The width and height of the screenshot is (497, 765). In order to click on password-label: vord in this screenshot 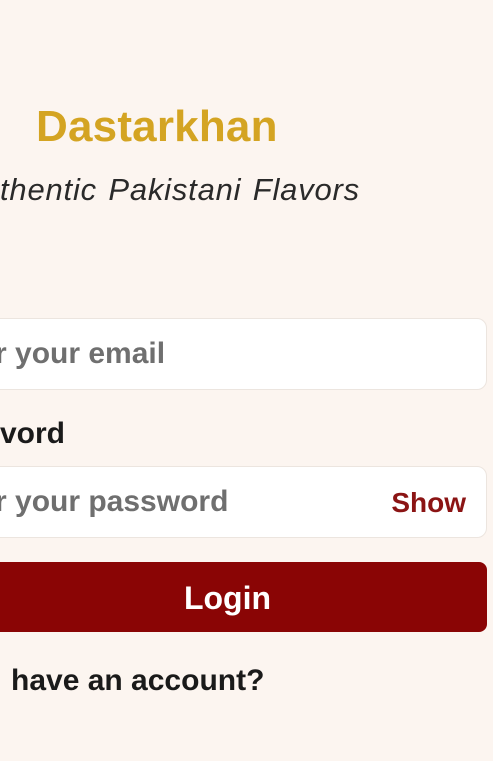, I will do `click(33, 433)`.